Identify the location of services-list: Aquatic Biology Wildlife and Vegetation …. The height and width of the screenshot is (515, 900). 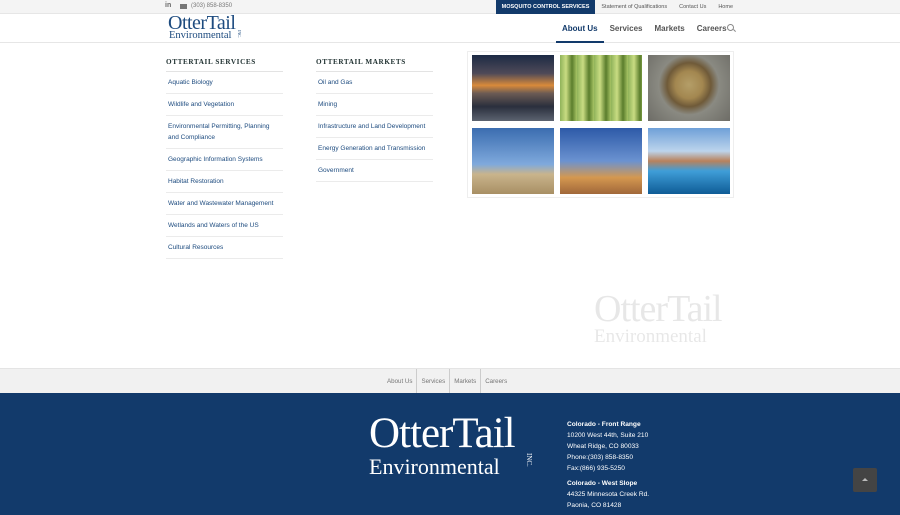
(224, 165).